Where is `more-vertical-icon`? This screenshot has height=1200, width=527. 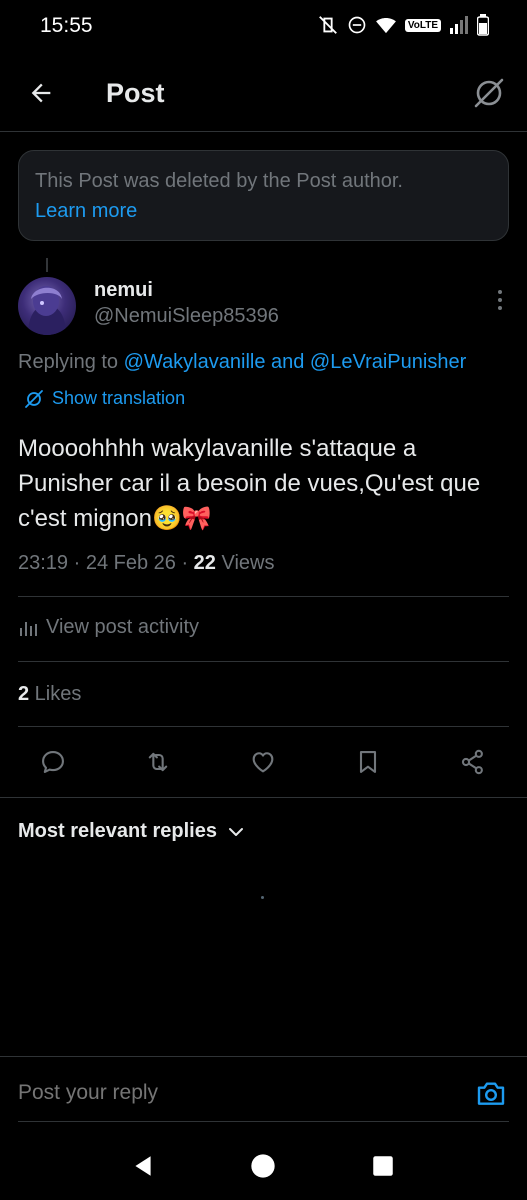
more-vertical-icon is located at coordinates (500, 300).